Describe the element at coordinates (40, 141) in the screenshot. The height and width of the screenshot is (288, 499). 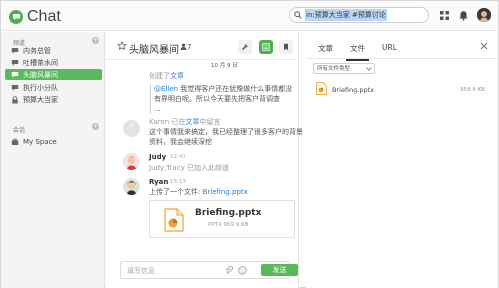
I see `sidebar-item-label: My Space` at that location.